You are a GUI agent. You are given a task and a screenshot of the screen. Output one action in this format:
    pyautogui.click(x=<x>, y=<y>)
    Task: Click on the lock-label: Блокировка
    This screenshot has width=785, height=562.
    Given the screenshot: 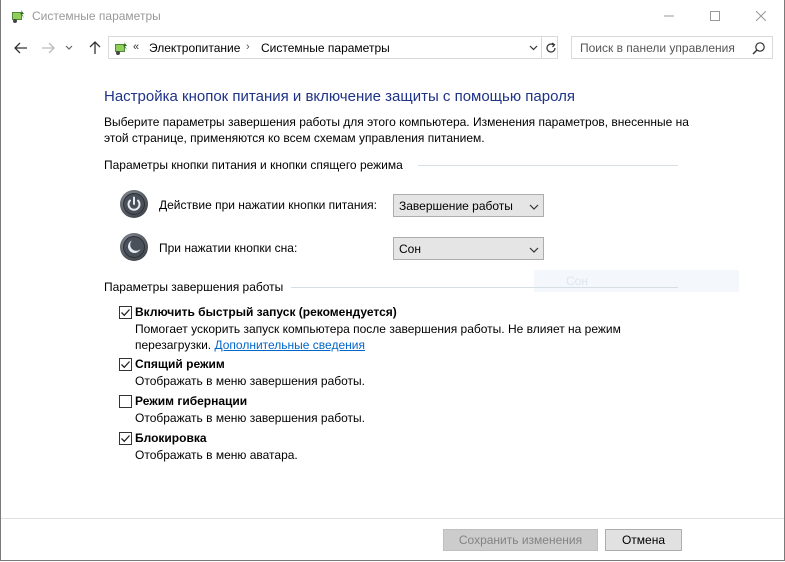 What is the action you would take?
    pyautogui.click(x=171, y=438)
    